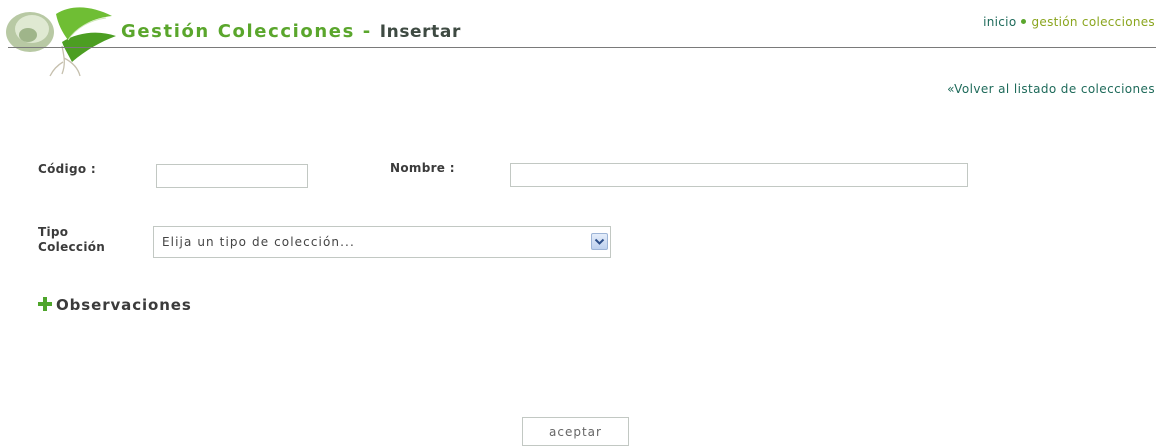  I want to click on leaves-logo-icon, so click(61, 42).